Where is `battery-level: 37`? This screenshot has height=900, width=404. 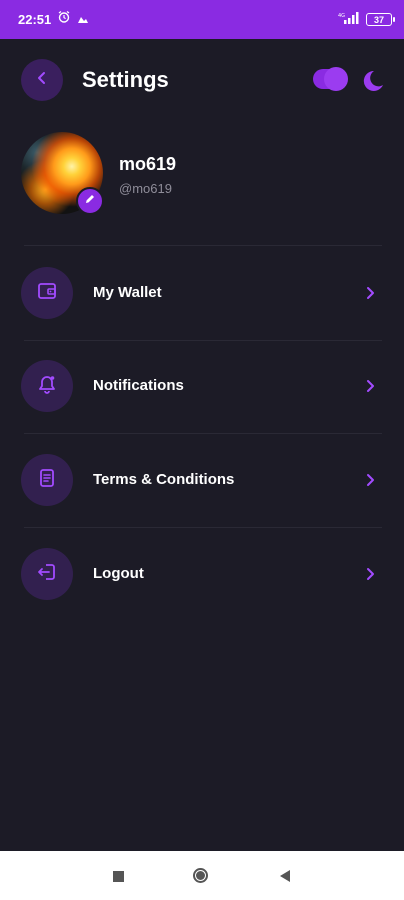 battery-level: 37 is located at coordinates (378, 19).